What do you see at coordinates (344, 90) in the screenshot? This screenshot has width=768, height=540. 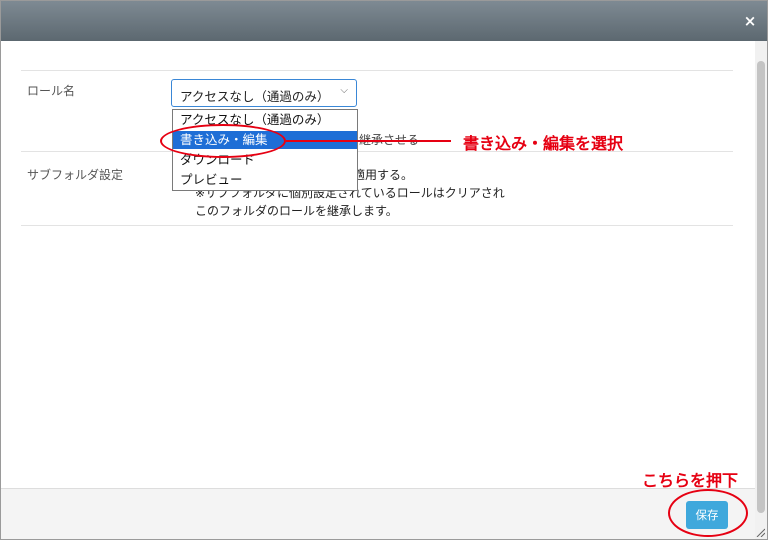 I see `chevron-down-icon: ⌵` at bounding box center [344, 90].